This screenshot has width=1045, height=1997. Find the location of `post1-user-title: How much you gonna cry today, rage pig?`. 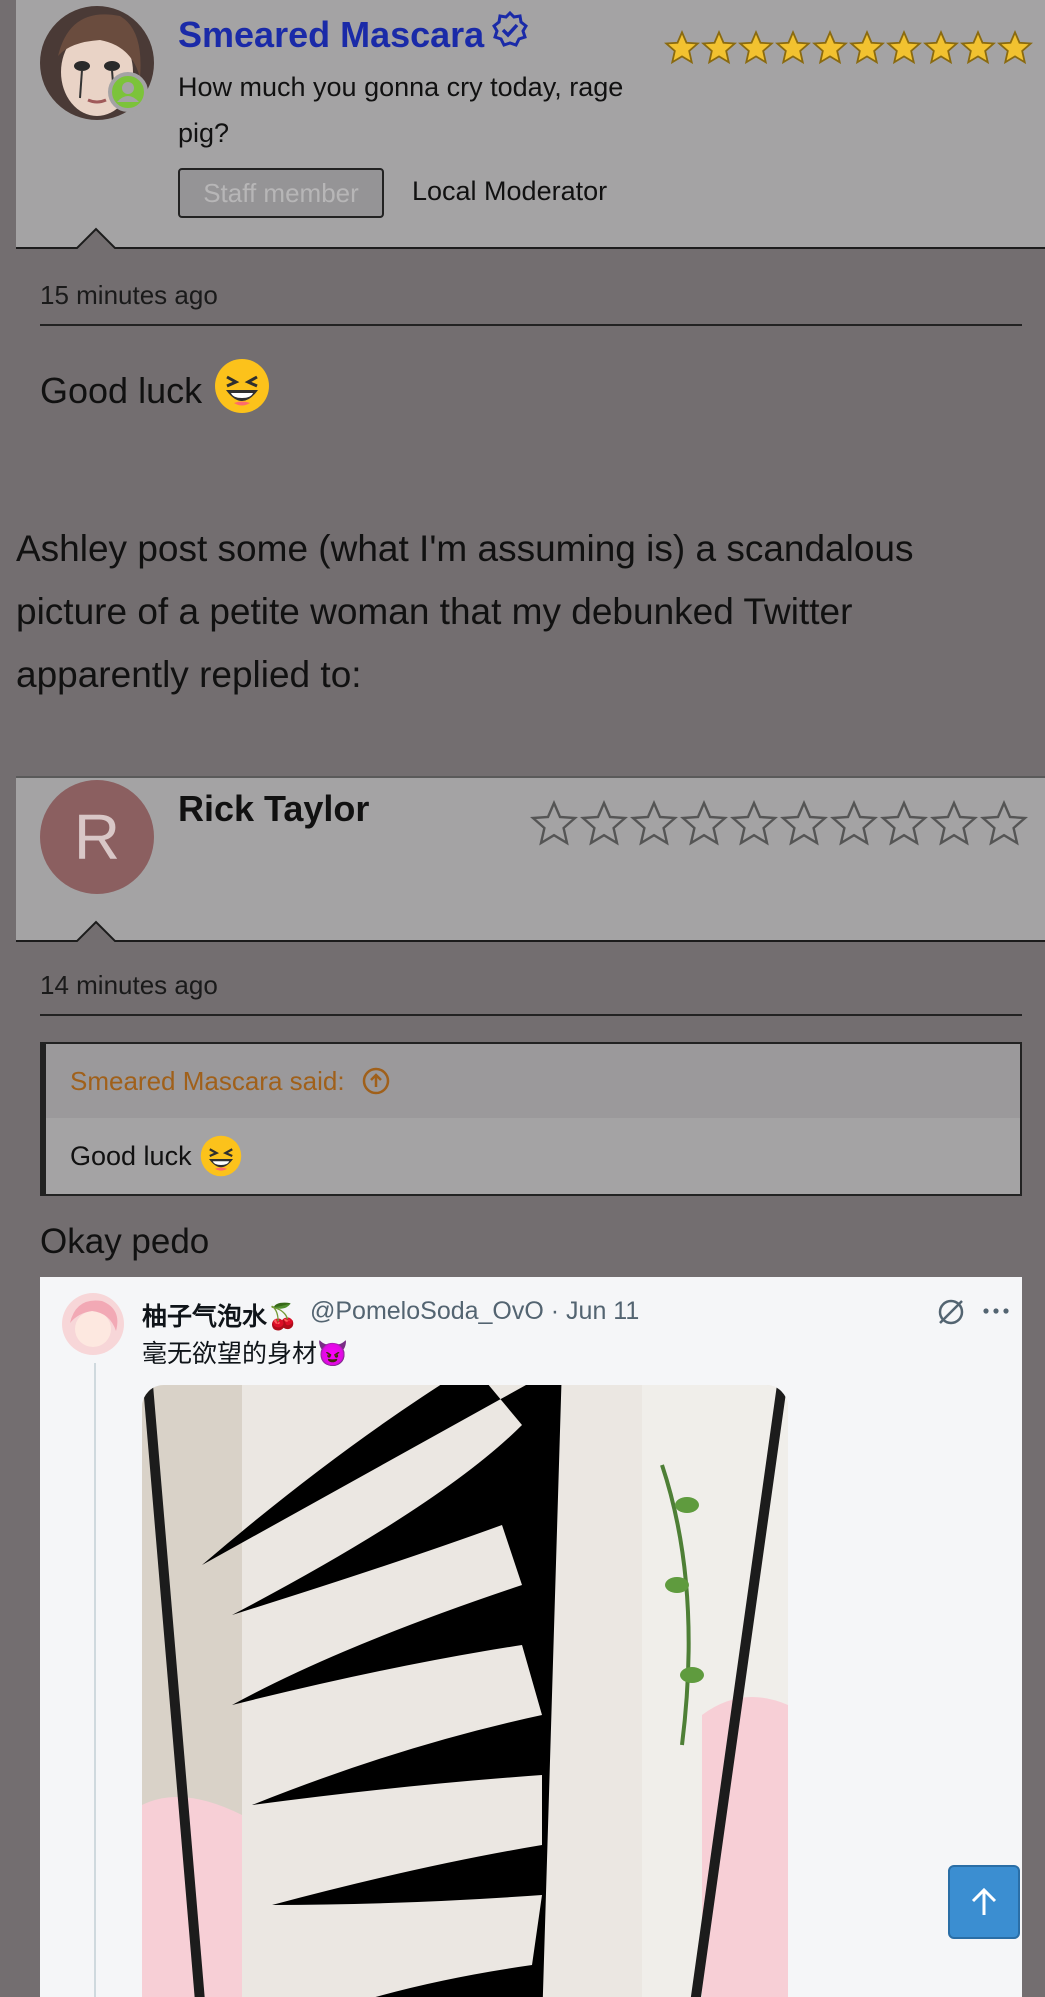

post1-user-title: How much you gonna cry today, rage pig? is located at coordinates (401, 110).